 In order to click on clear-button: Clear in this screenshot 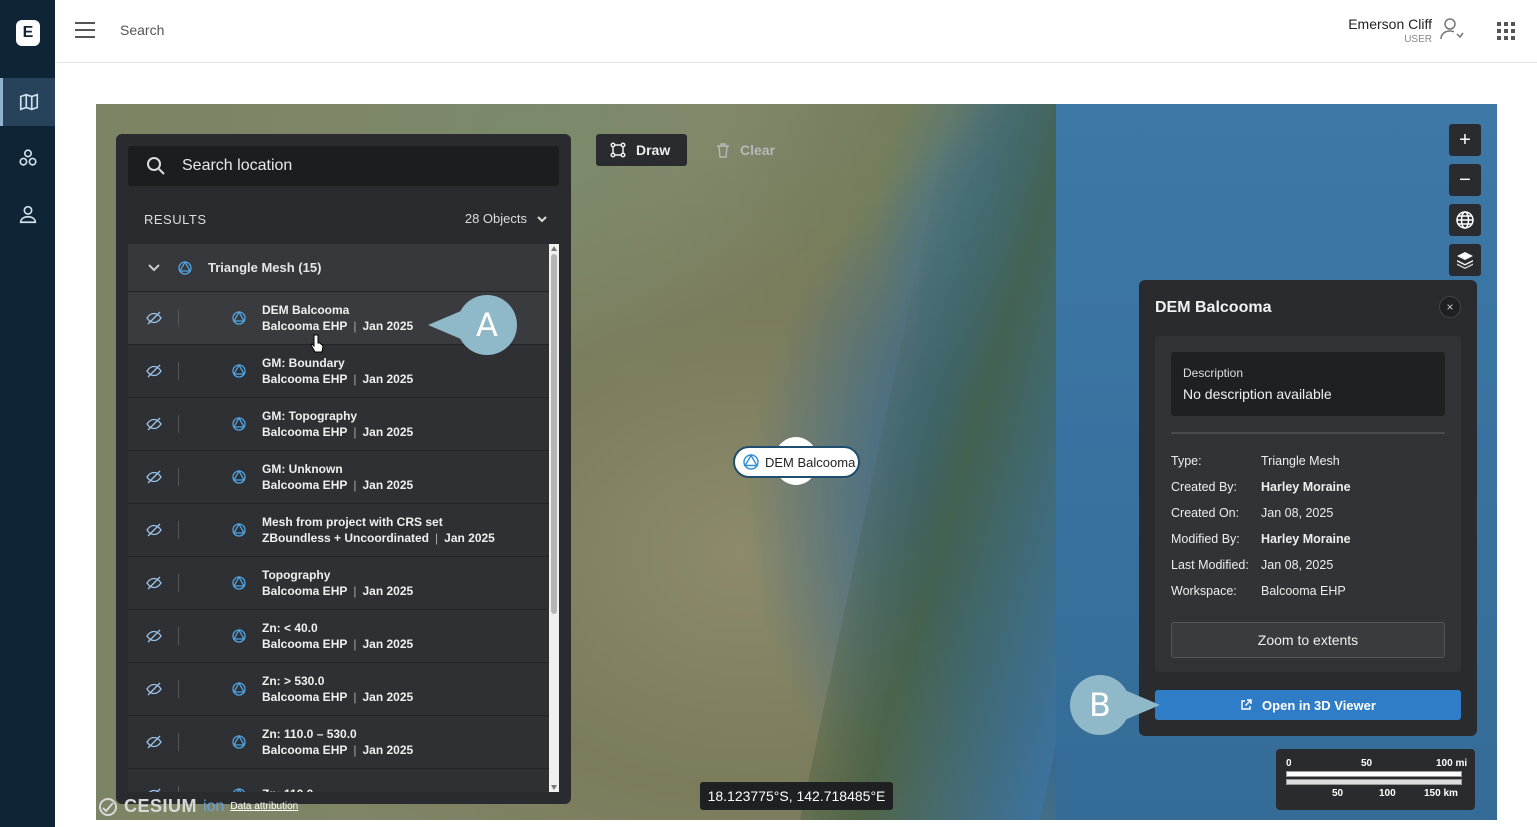, I will do `click(745, 150)`.